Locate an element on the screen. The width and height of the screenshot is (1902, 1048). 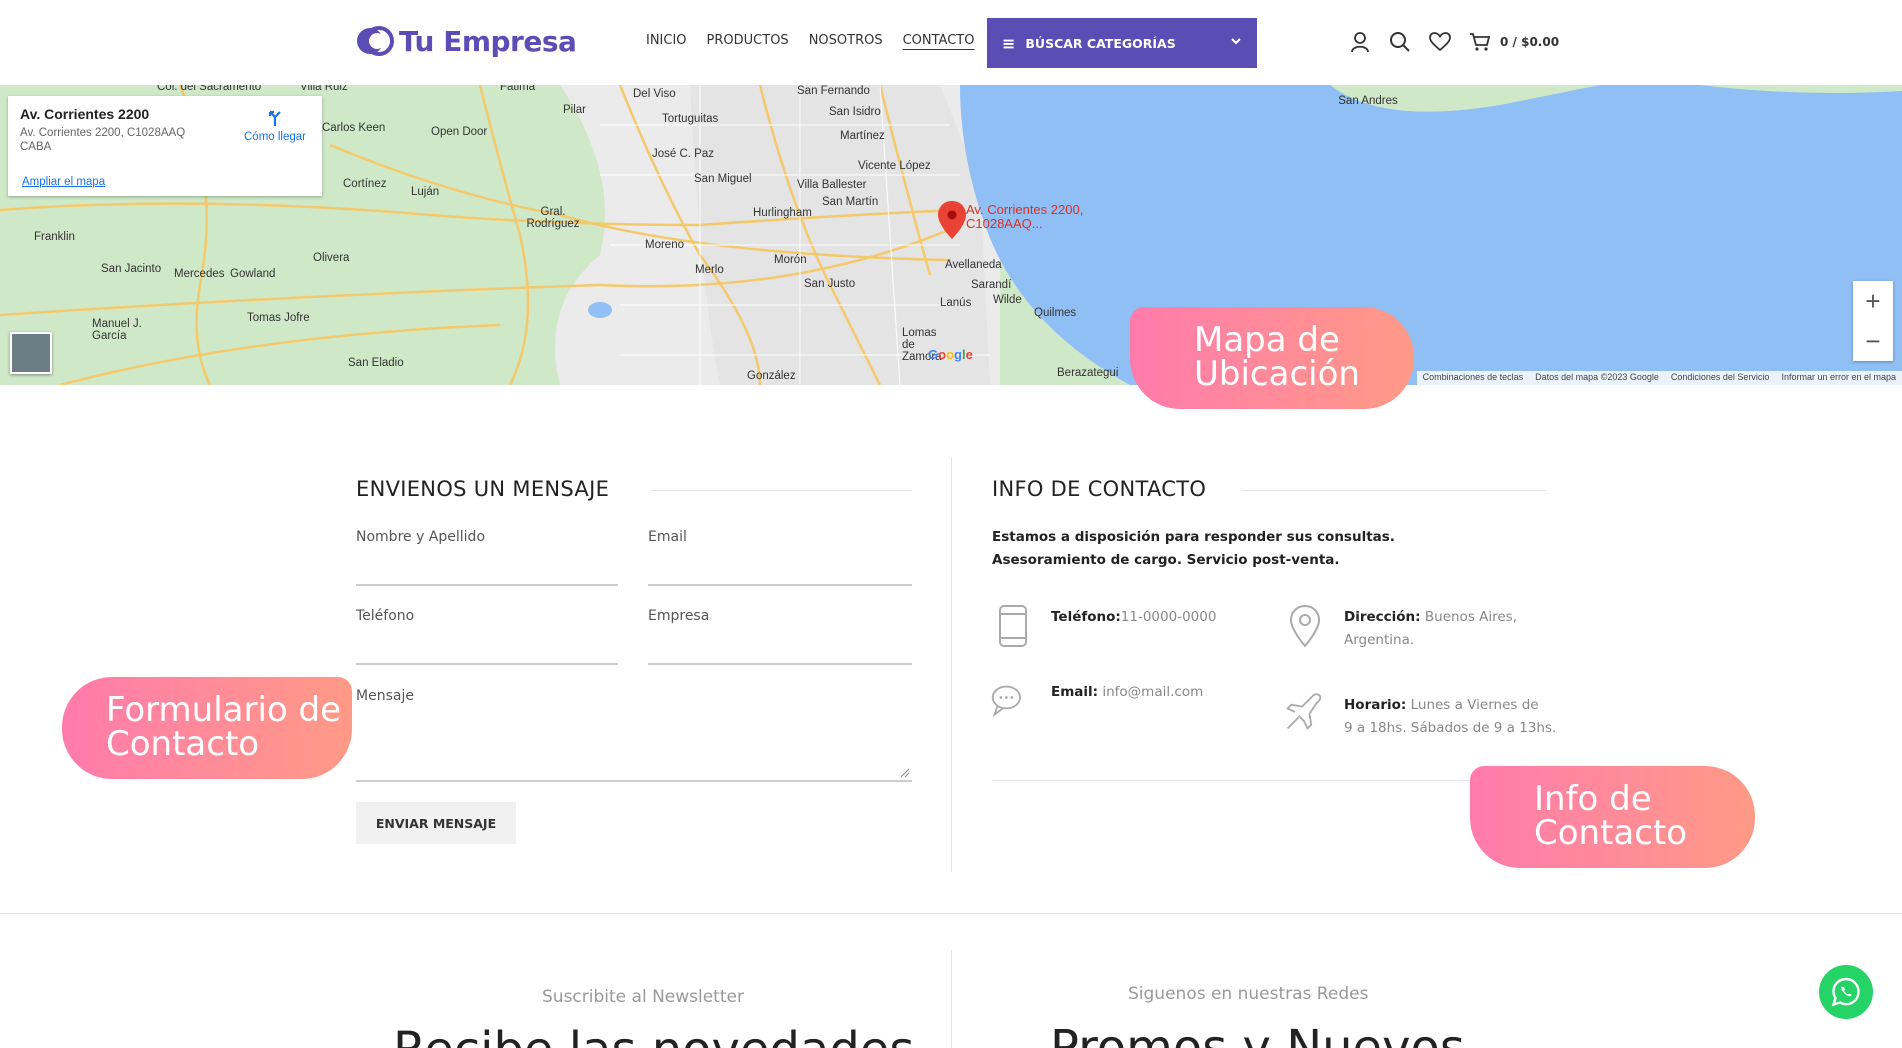
name-input is located at coordinates (487, 585).